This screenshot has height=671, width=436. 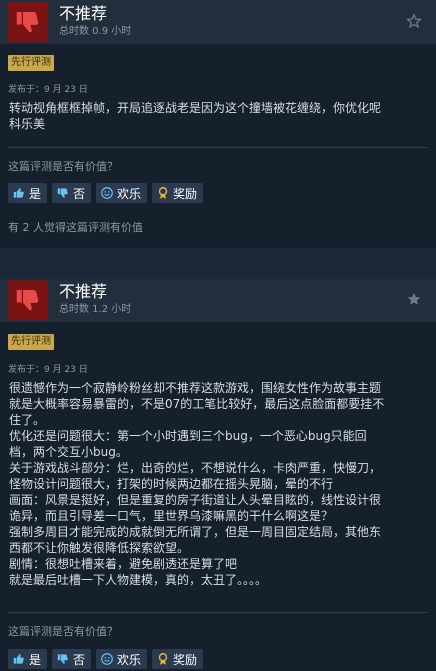 I want to click on review-body: 转动视角框框掉帧，开局追逐战老是因为这个撞墙被花缠绕，你优化呢 科乐美, so click(x=195, y=116).